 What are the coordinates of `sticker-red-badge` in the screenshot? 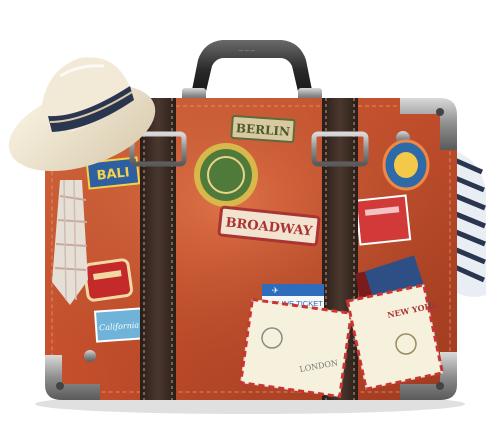 It's located at (108, 280).